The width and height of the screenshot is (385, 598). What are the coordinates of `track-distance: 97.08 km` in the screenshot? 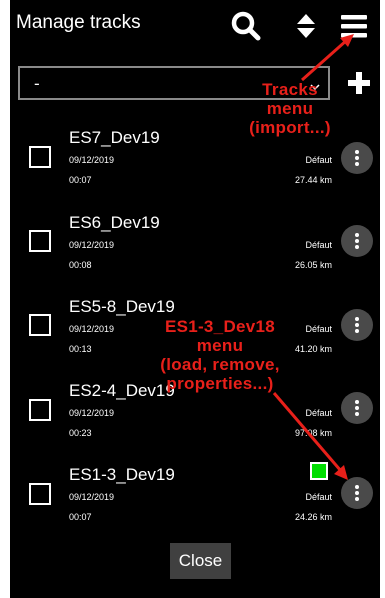 It's located at (313, 433).